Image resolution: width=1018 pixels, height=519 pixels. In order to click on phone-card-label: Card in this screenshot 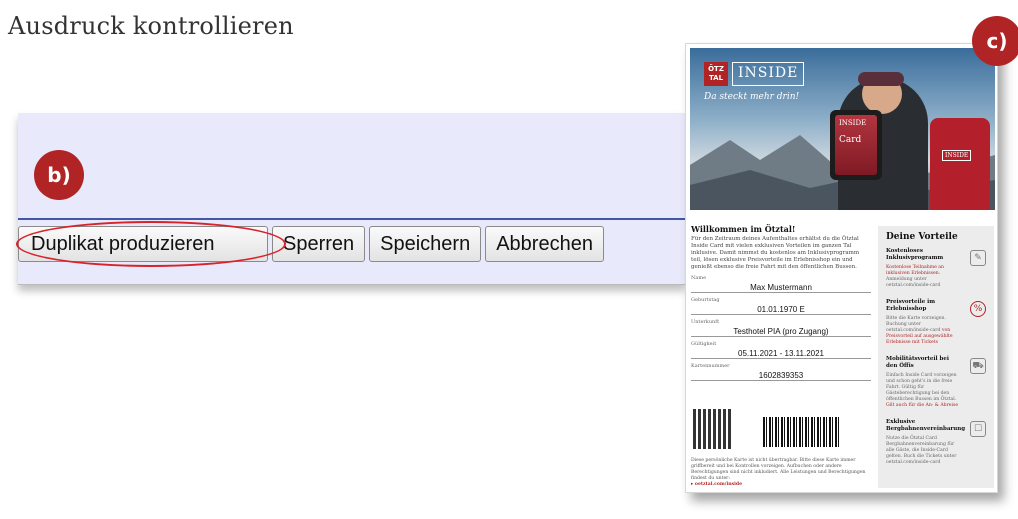, I will do `click(850, 140)`.